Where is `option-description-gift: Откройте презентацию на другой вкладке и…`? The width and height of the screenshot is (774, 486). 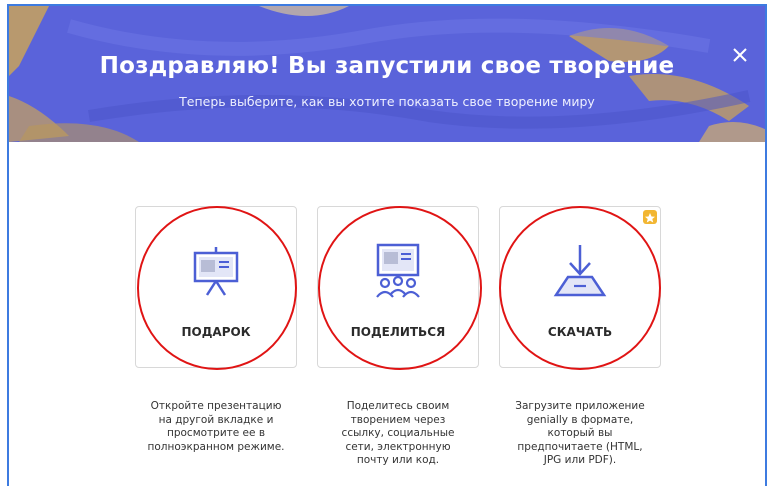 option-description-gift: Откройте презентацию на другой вкладке и… is located at coordinates (216, 426).